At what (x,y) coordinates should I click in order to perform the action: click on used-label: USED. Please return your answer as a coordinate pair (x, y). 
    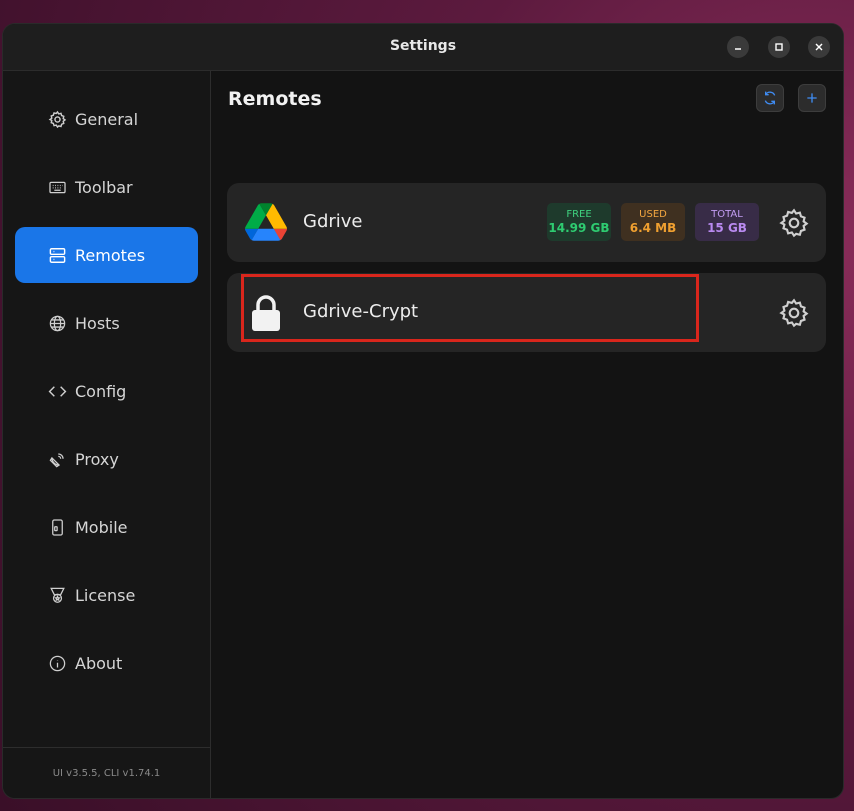
    Looking at the image, I should click on (653, 214).